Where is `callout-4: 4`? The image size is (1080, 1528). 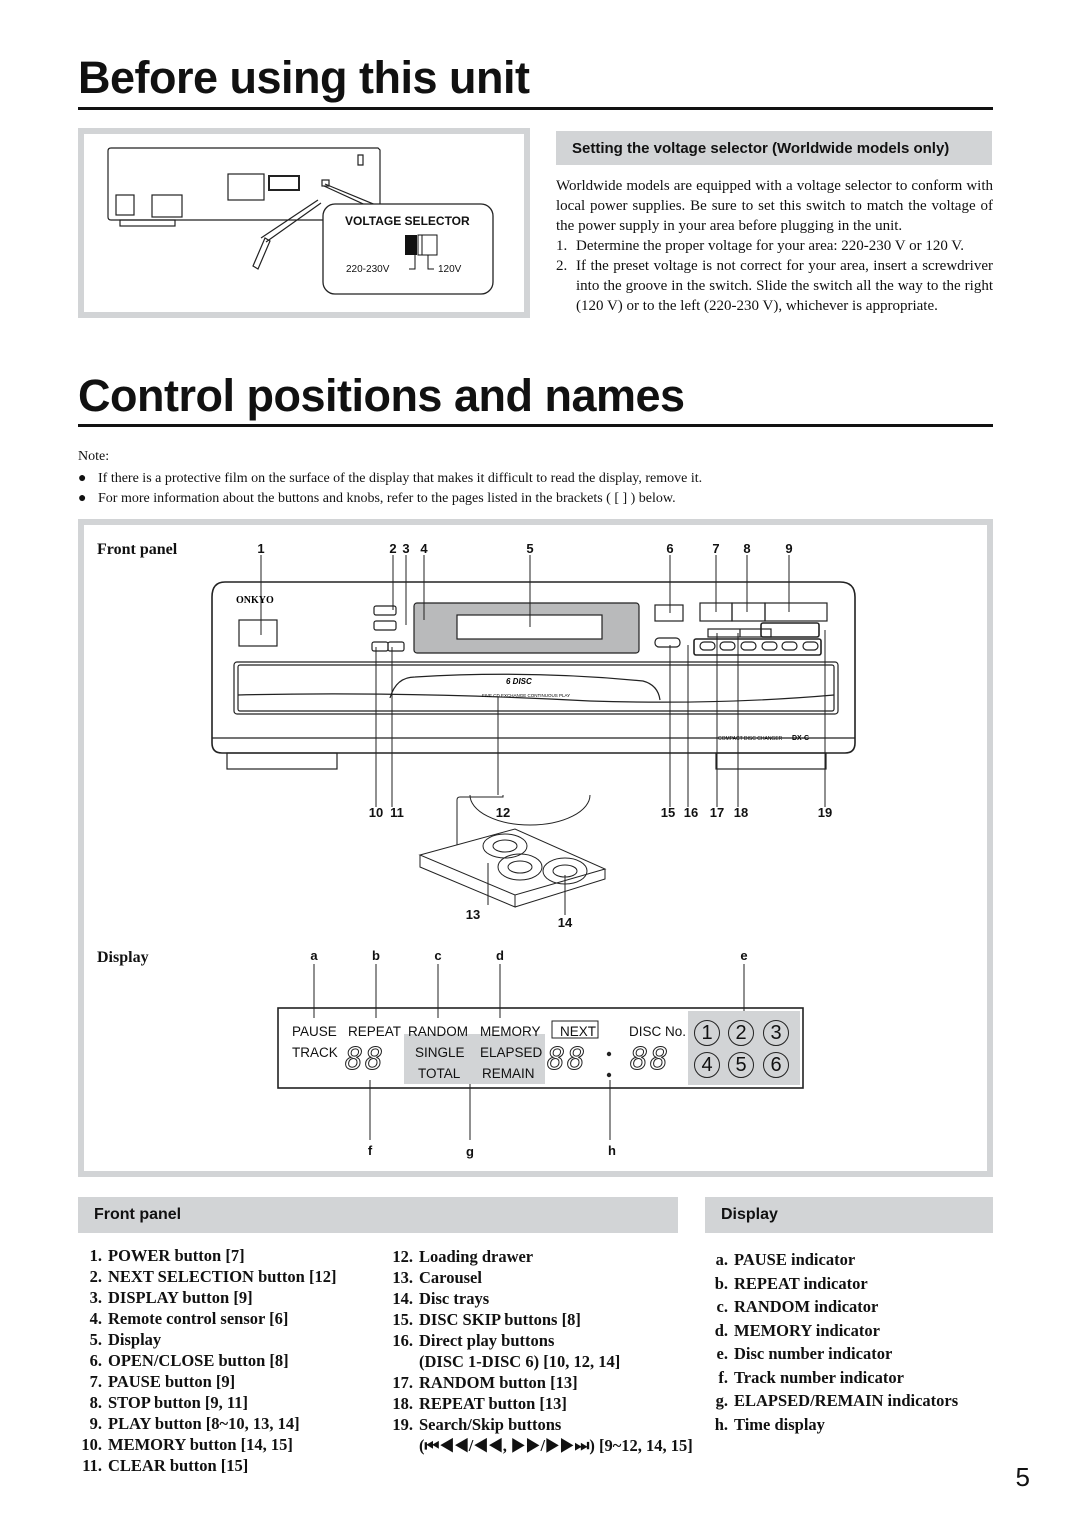 callout-4: 4 is located at coordinates (424, 548).